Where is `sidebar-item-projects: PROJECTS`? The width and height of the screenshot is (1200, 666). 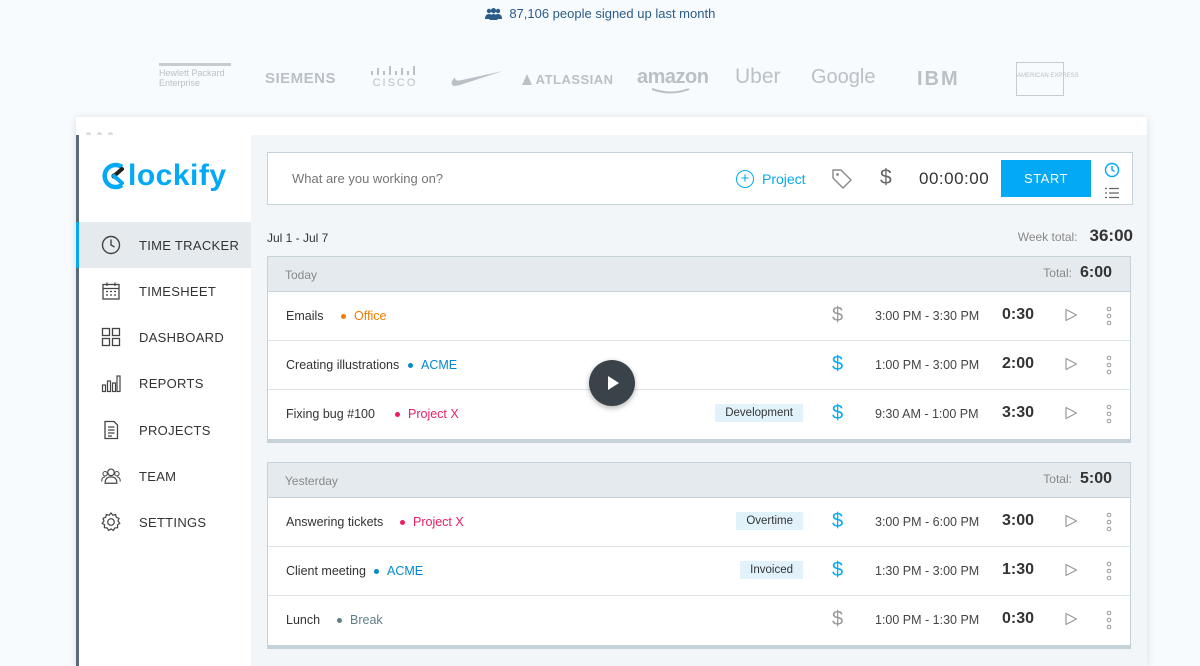
sidebar-item-projects: PROJECTS is located at coordinates (165, 430).